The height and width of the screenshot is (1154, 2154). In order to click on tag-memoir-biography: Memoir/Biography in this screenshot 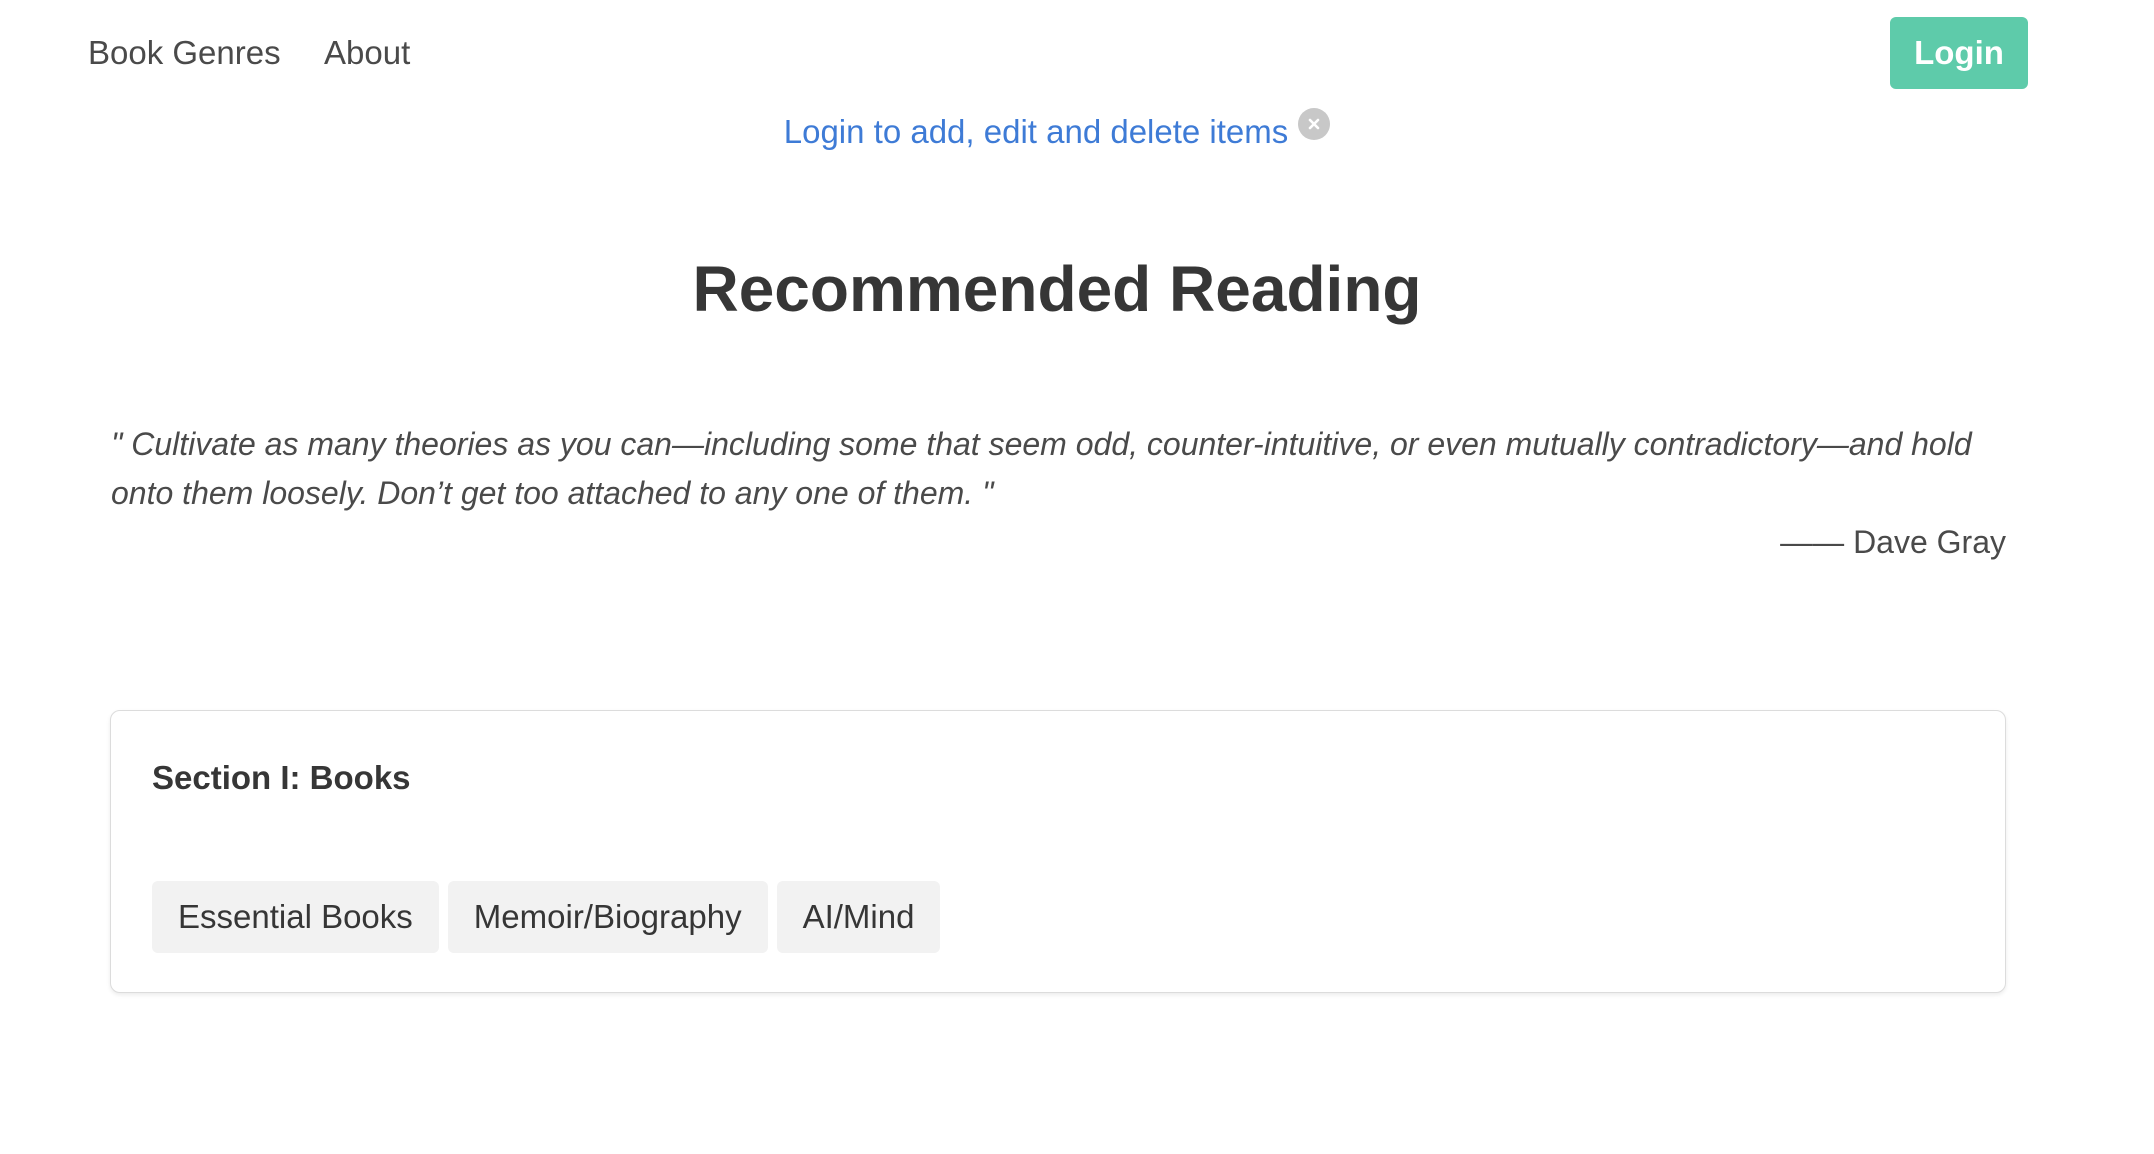, I will do `click(607, 917)`.